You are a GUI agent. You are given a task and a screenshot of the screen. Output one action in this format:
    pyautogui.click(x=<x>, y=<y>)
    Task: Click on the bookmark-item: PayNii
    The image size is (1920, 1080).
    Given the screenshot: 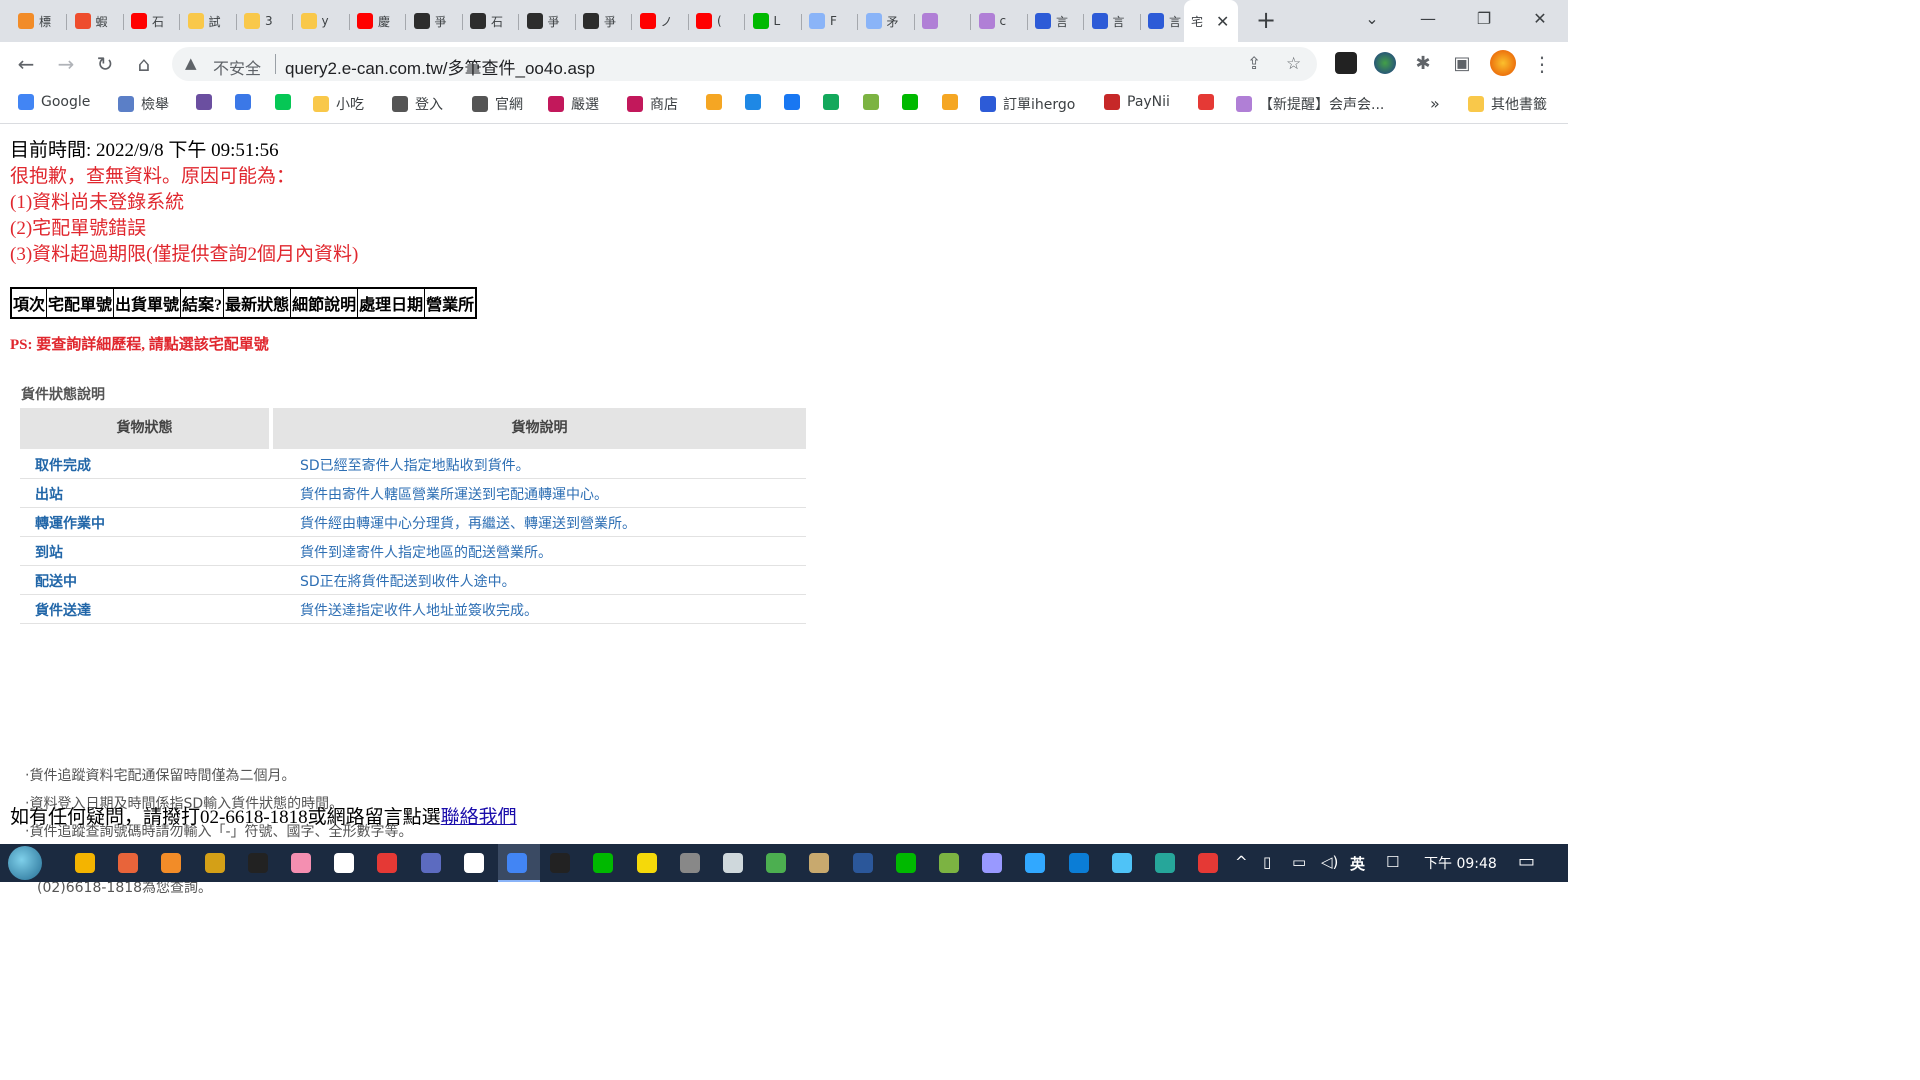 What is the action you would take?
    pyautogui.click(x=1137, y=102)
    